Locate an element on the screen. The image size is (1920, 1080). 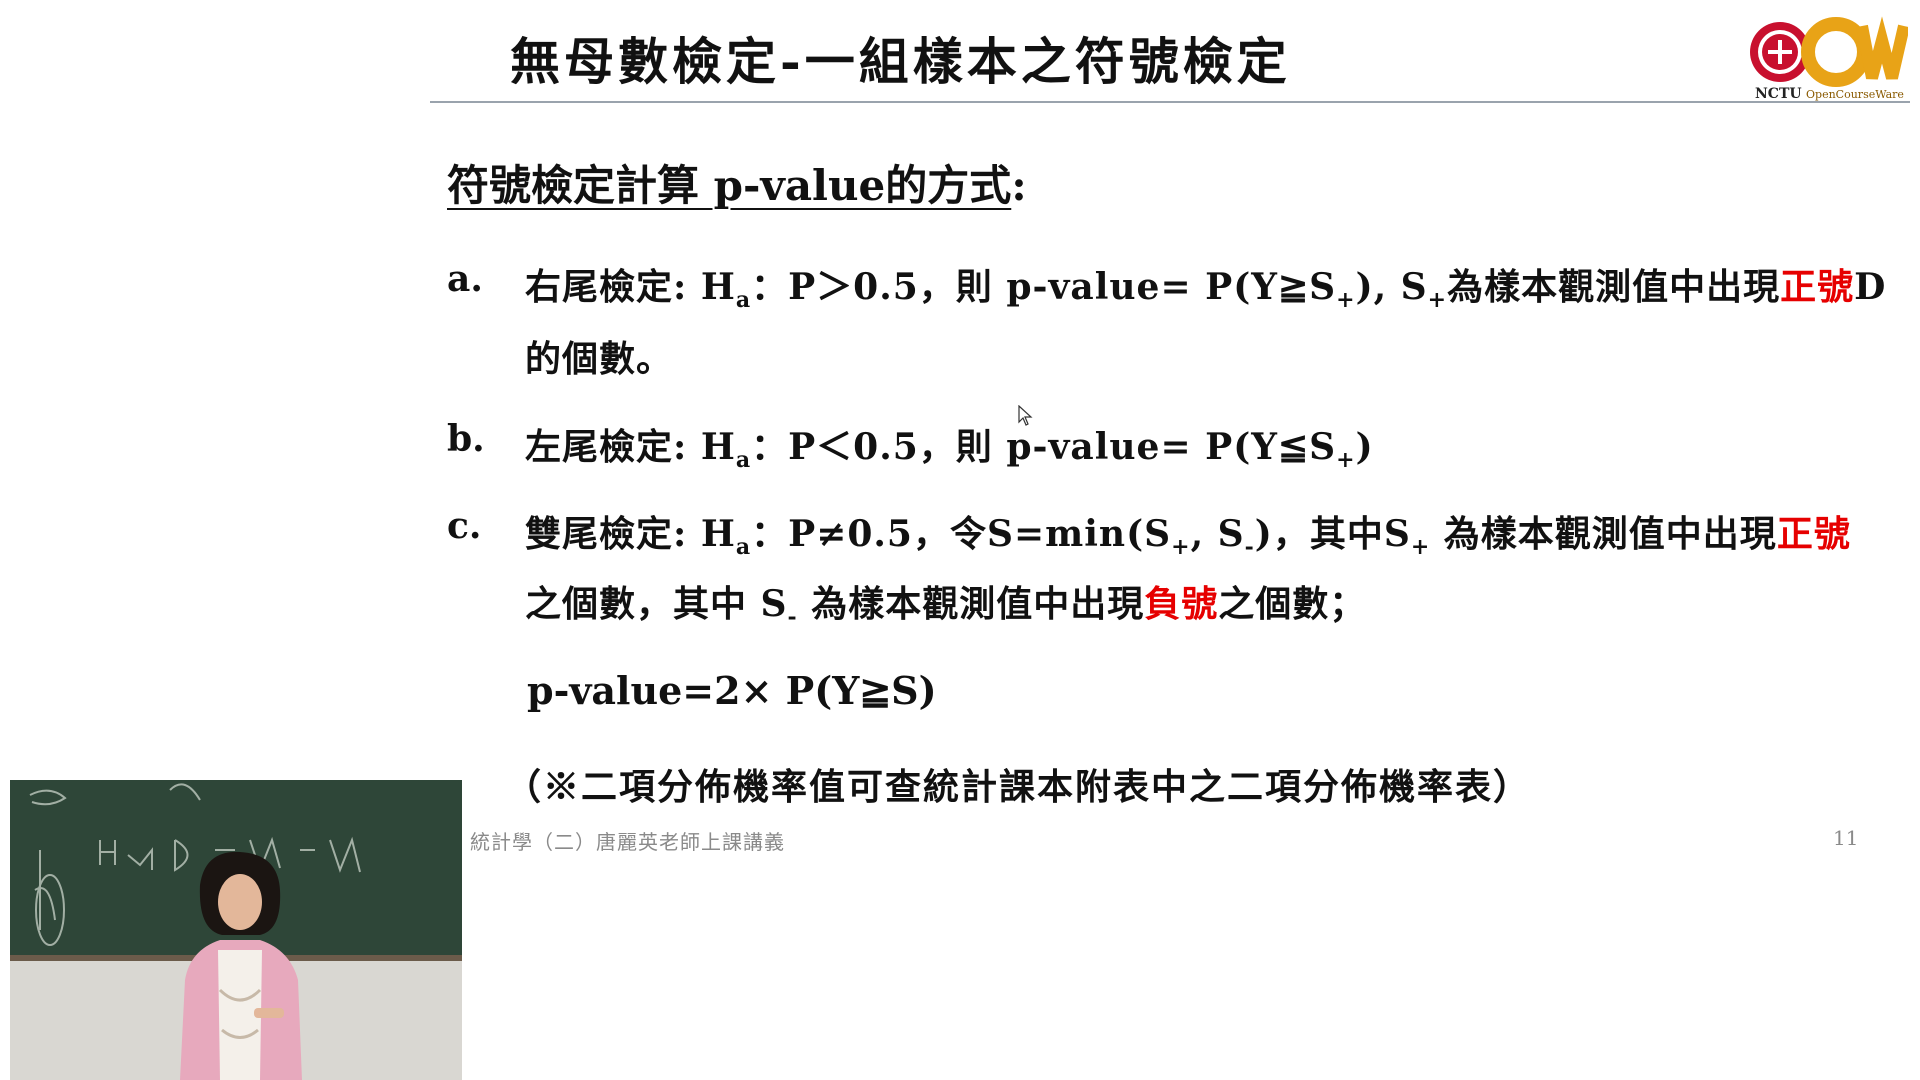
item-c-line-2: 之個數，其中 S- 為樣本觀測值中出現負號之個數； is located at coordinates (946, 602).